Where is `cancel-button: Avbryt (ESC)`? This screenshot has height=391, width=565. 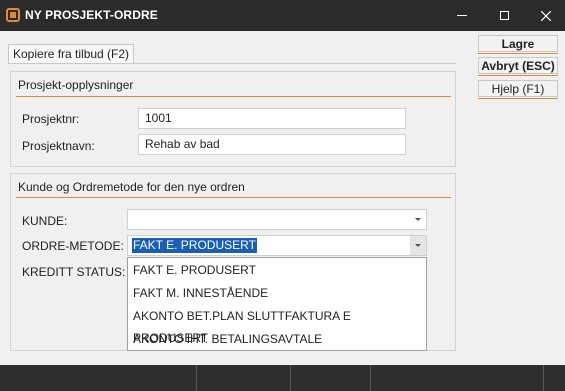
cancel-button: Avbryt (ESC) is located at coordinates (518, 65).